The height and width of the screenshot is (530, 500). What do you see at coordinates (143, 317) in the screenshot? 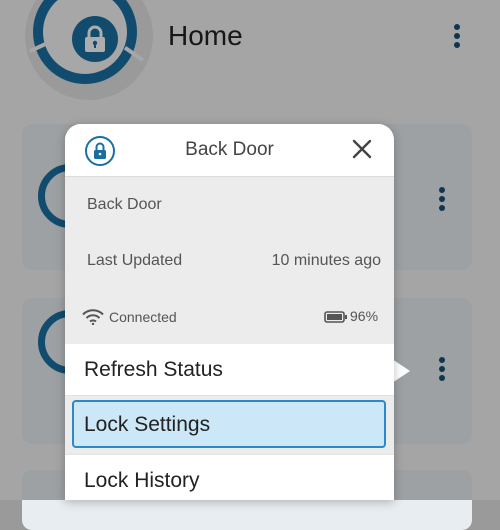
I see `connection-status-text: Connected` at bounding box center [143, 317].